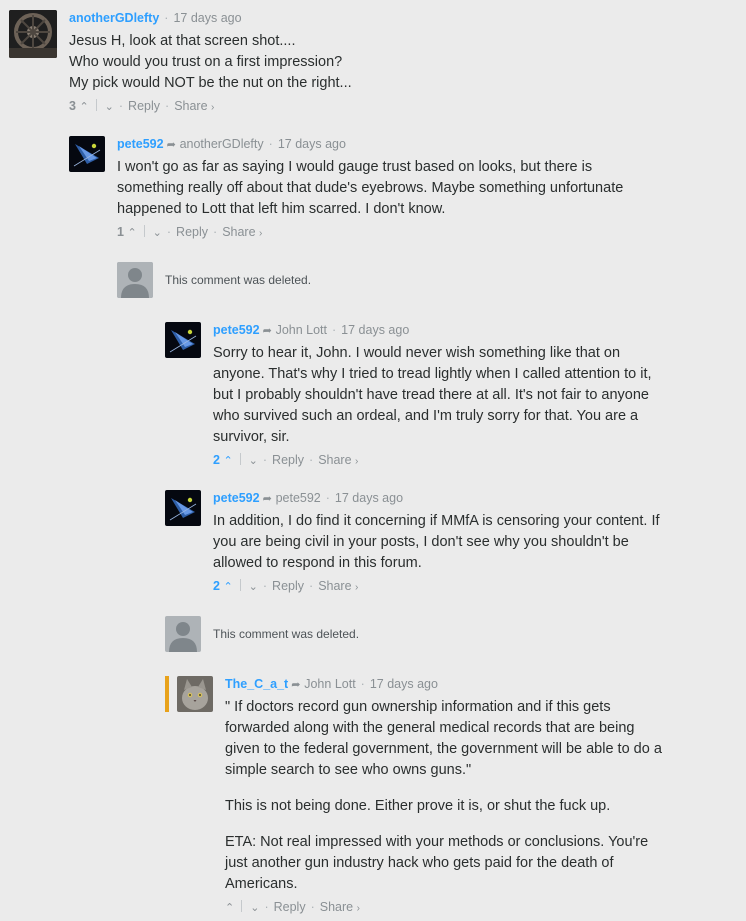 The width and height of the screenshot is (746, 921). What do you see at coordinates (114, 18) in the screenshot?
I see `author-link: anotherGDlefty` at bounding box center [114, 18].